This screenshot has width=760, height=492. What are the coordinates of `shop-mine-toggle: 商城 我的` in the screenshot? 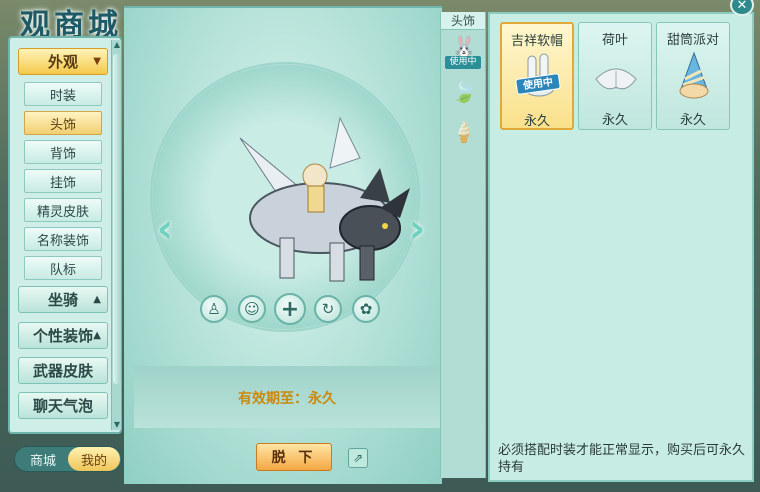 It's located at (68, 459).